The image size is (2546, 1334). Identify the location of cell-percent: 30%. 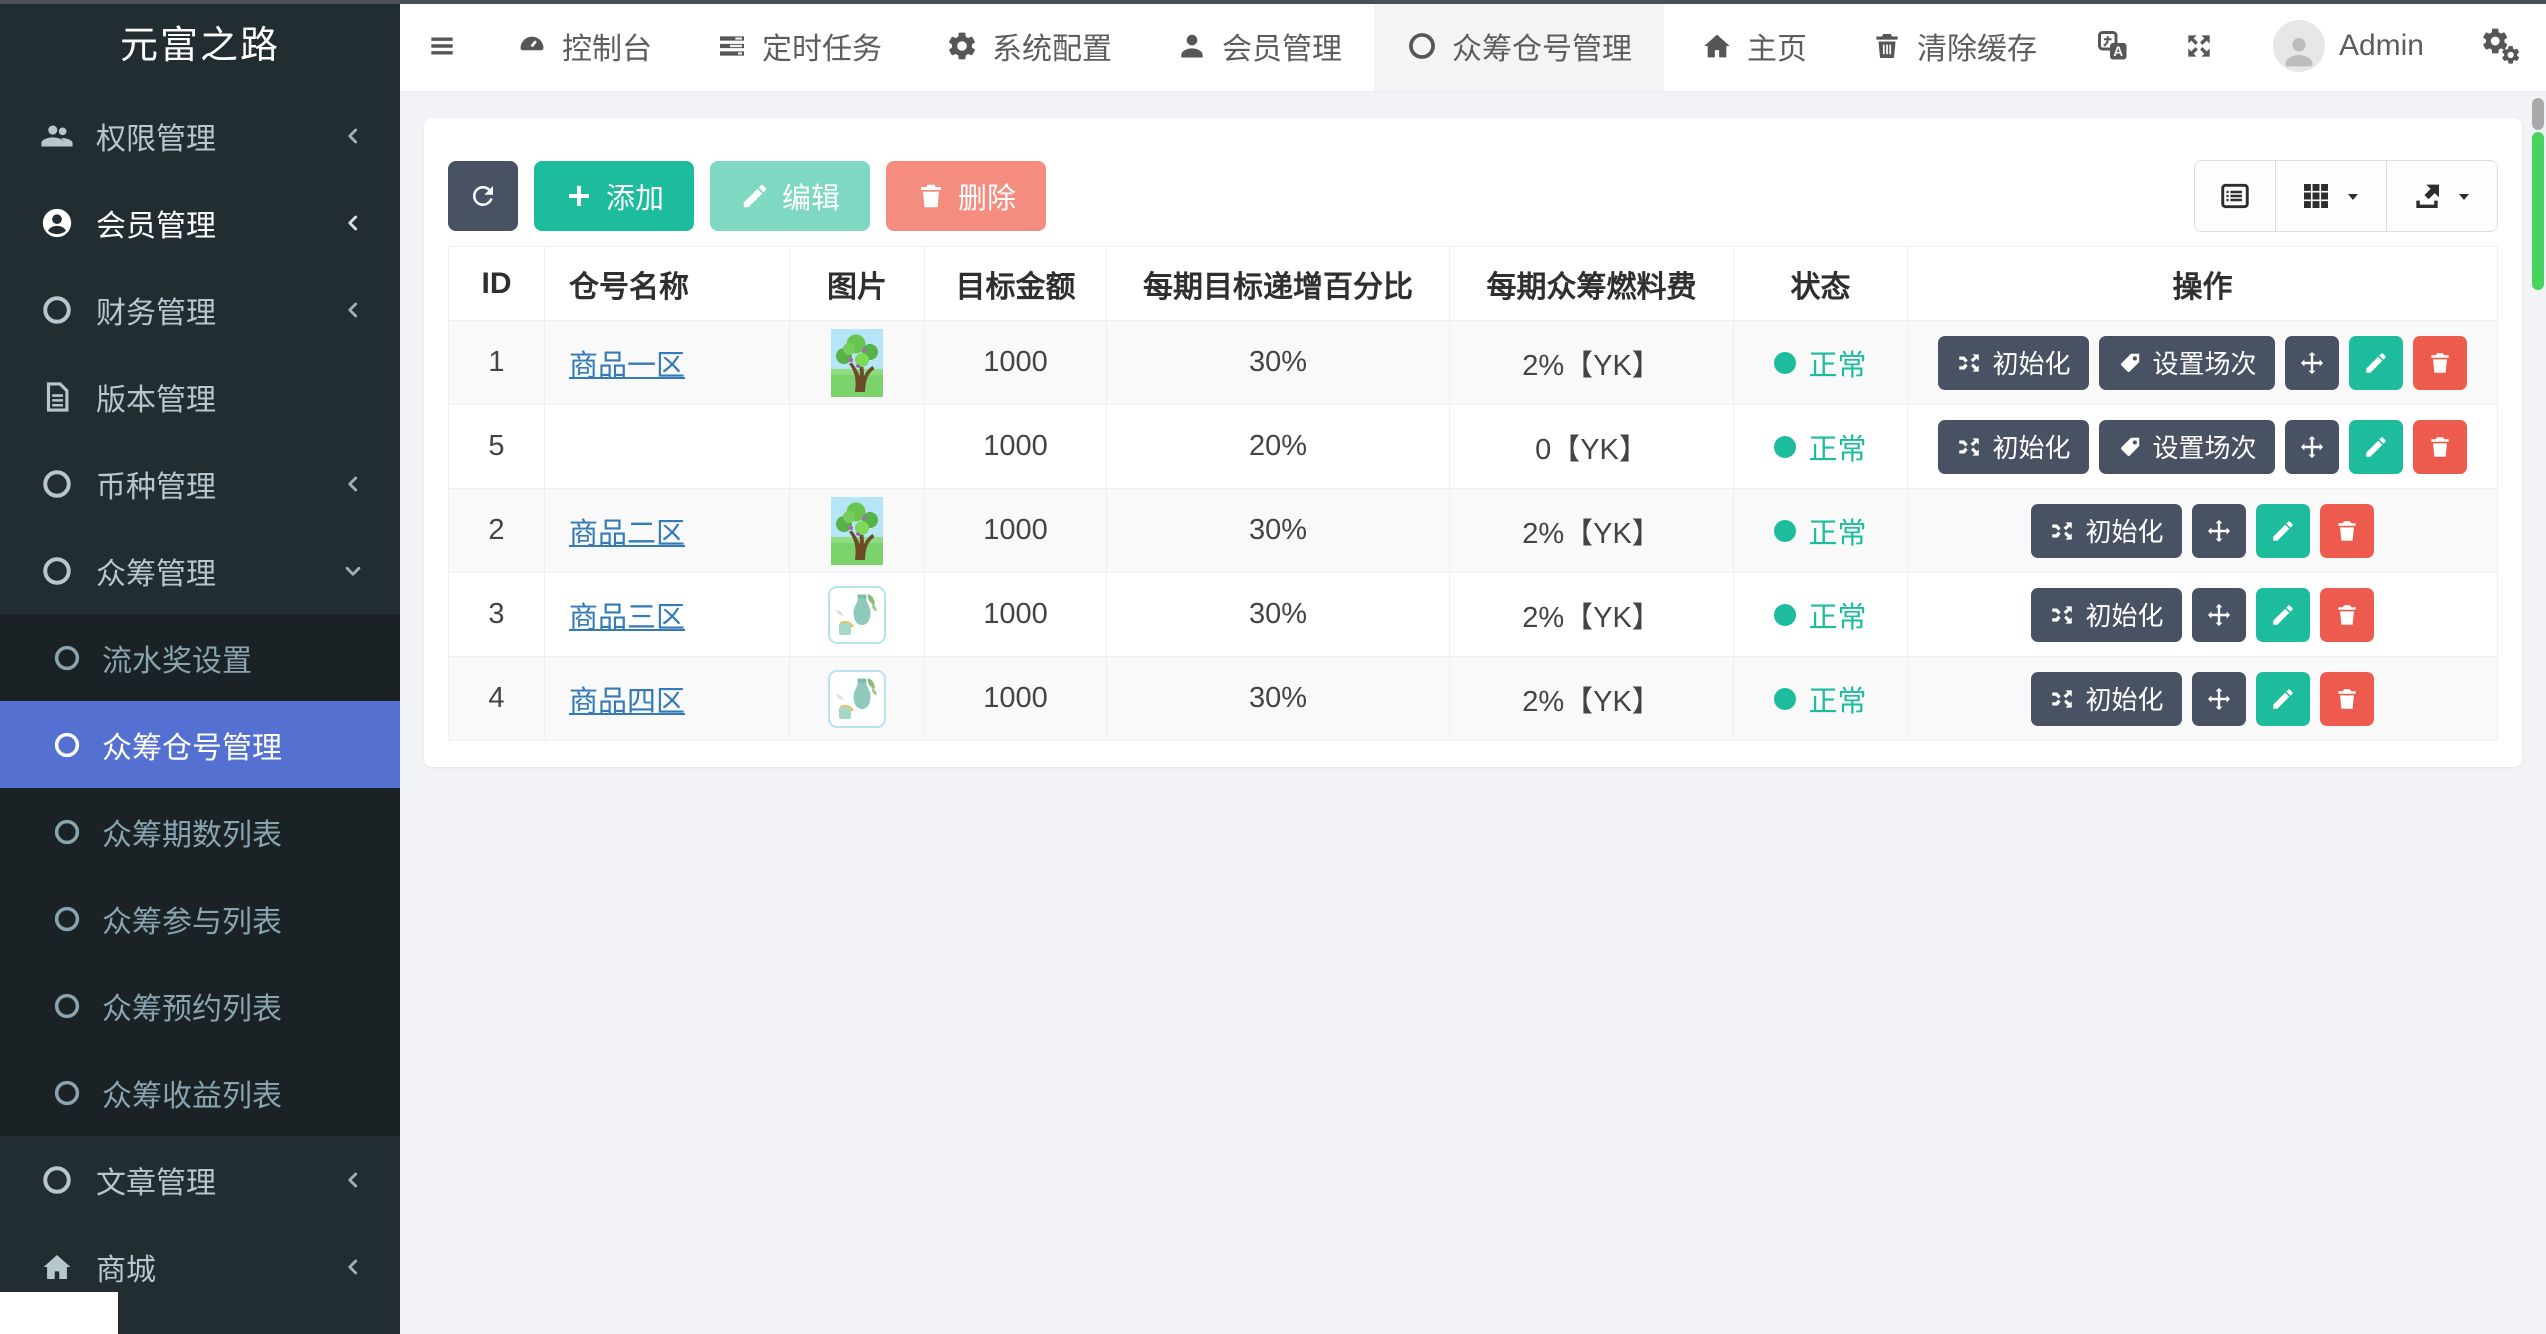
(1278, 362).